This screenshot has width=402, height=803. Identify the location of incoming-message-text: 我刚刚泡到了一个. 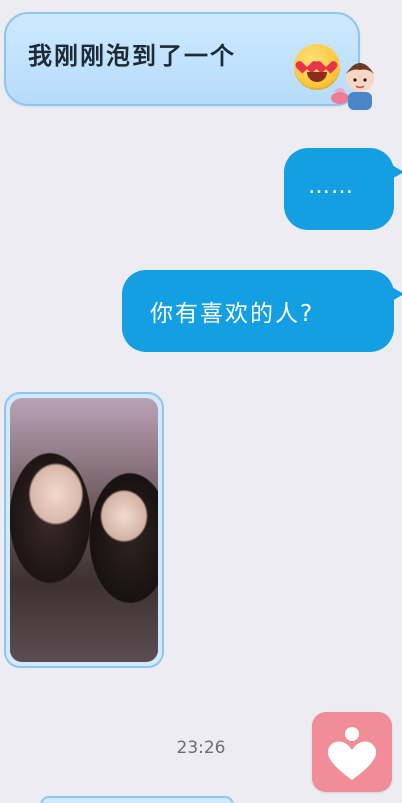
(132, 56).